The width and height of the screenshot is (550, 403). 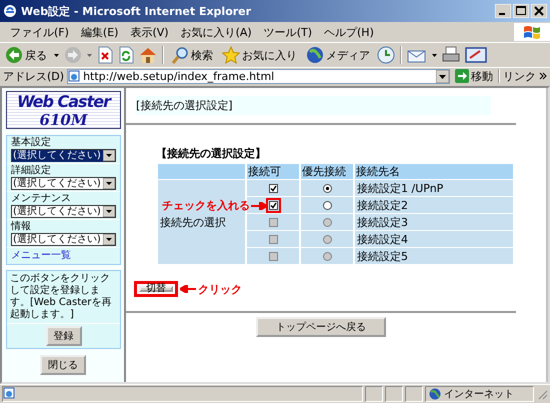 What do you see at coordinates (39, 32) in the screenshot?
I see `menu-item: ファイル(F)` at bounding box center [39, 32].